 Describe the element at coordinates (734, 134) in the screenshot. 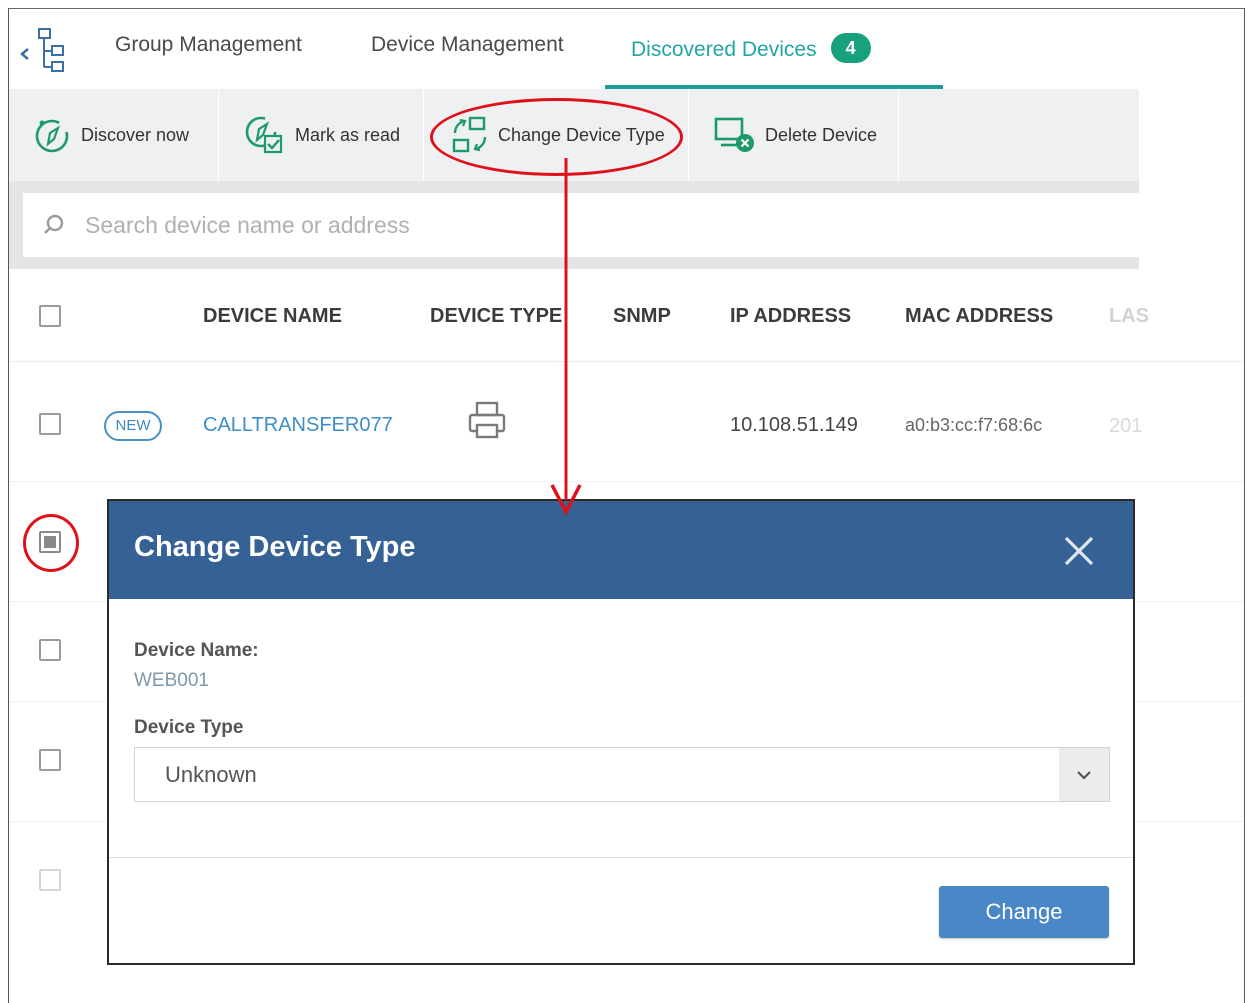

I see `delete-device-icon` at that location.